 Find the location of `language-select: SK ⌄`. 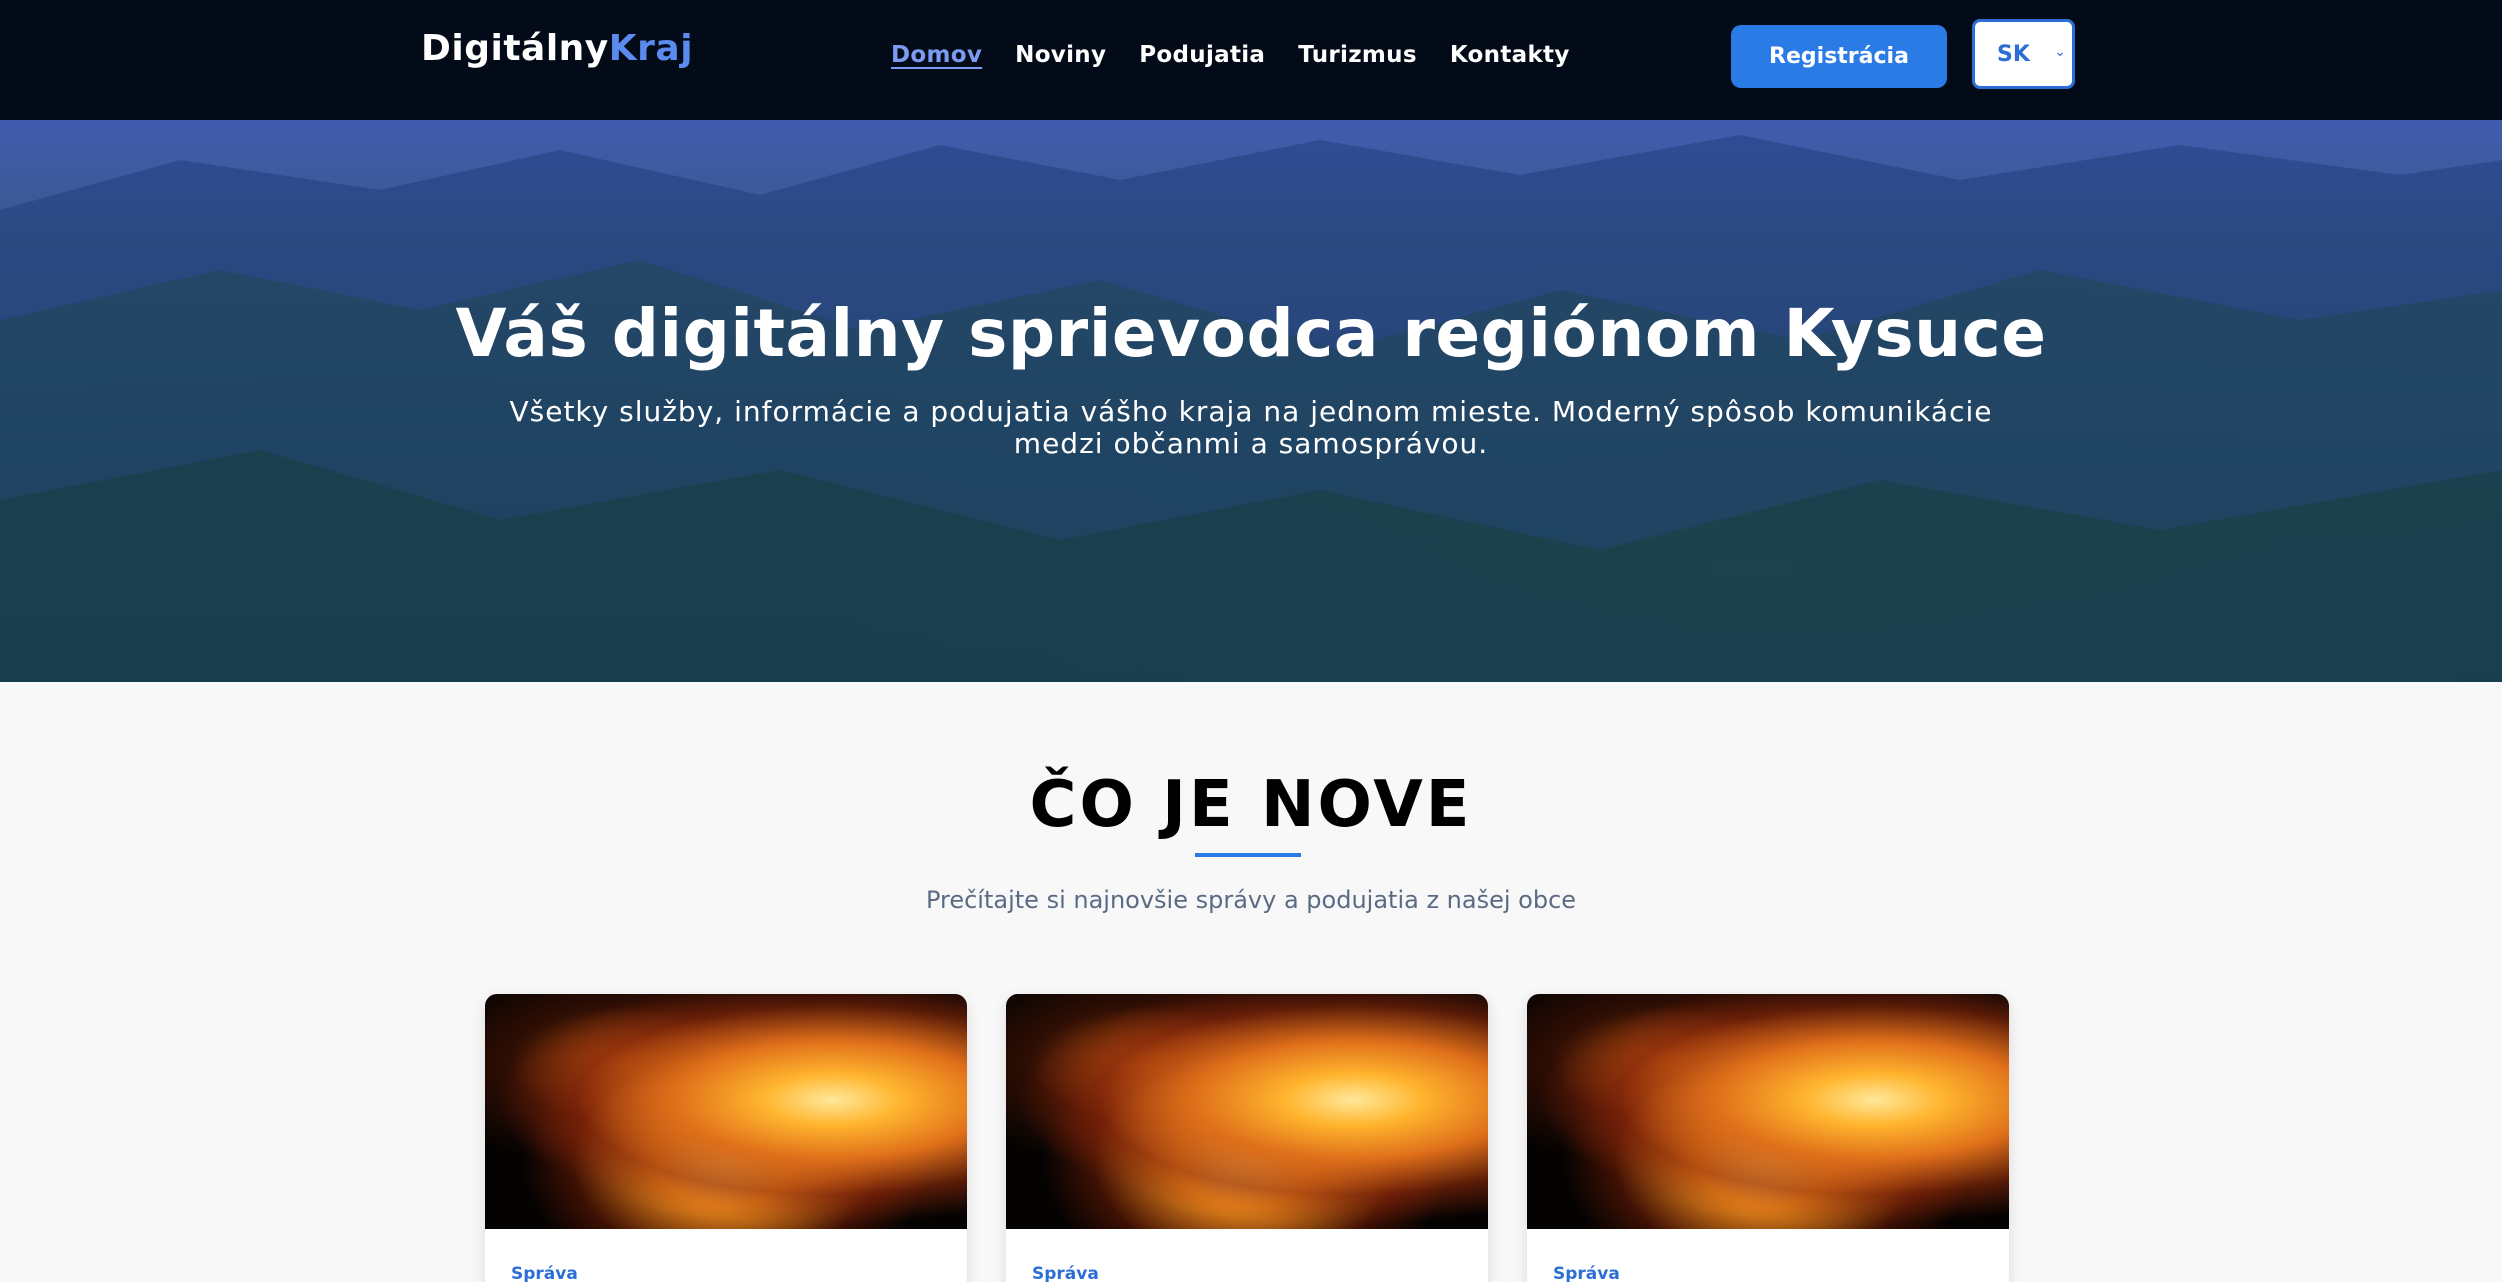

language-select: SK ⌄ is located at coordinates (2023, 54).